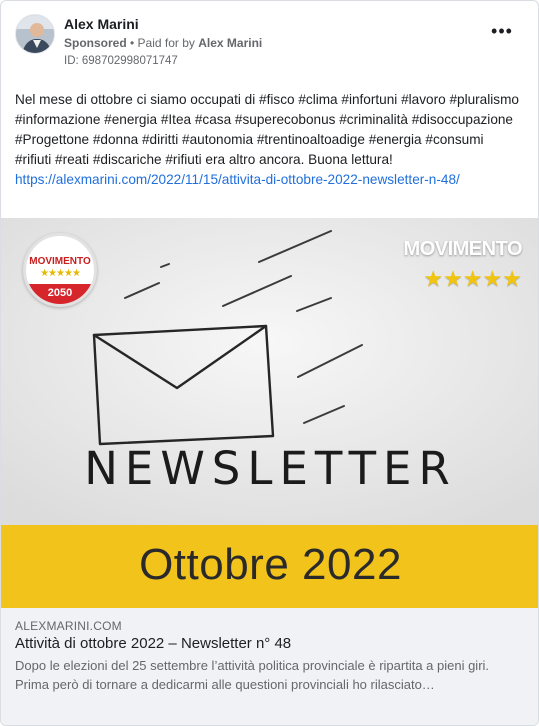  Describe the element at coordinates (60, 293) in the screenshot. I see `logo-left-year: 2050` at that location.